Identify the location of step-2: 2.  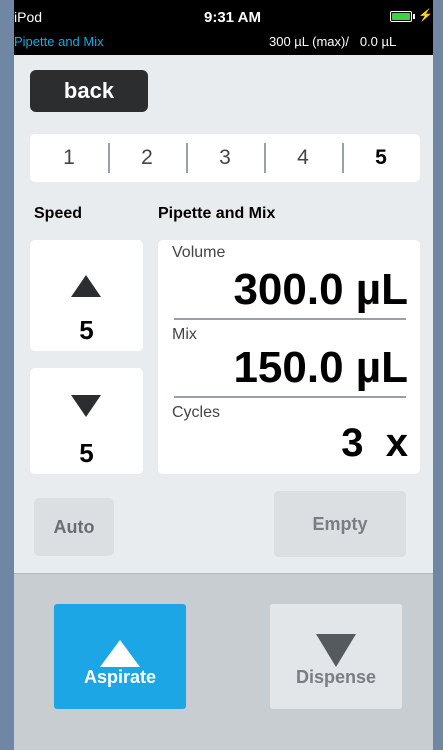
(147, 158).